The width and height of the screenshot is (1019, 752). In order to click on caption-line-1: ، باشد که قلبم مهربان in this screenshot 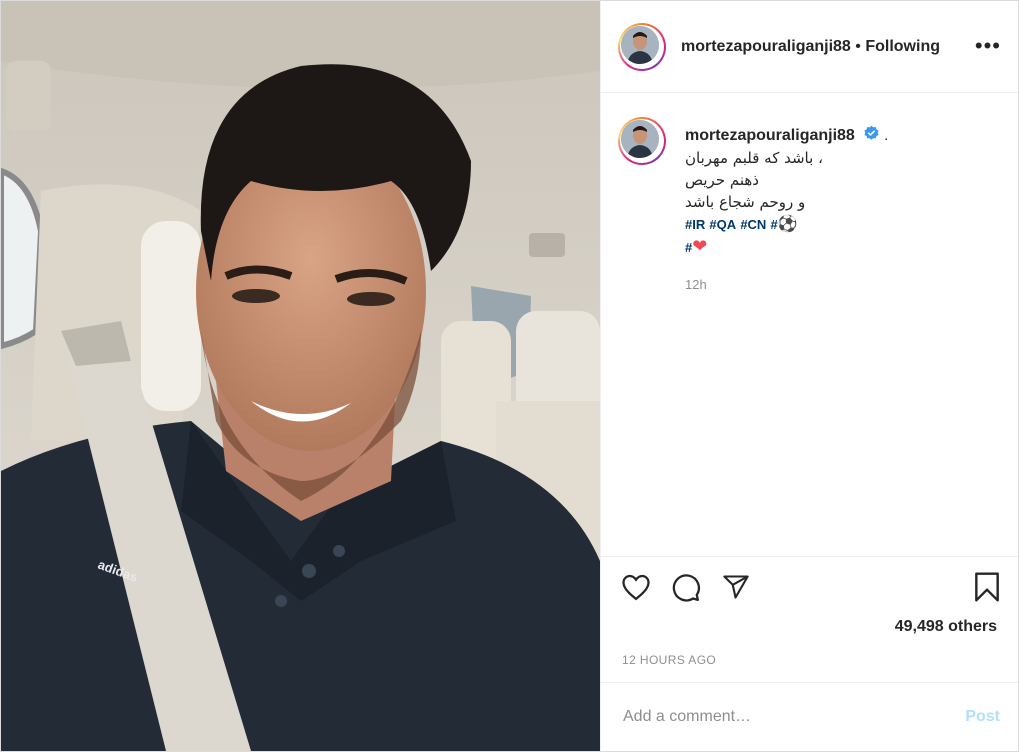, I will do `click(754, 158)`.